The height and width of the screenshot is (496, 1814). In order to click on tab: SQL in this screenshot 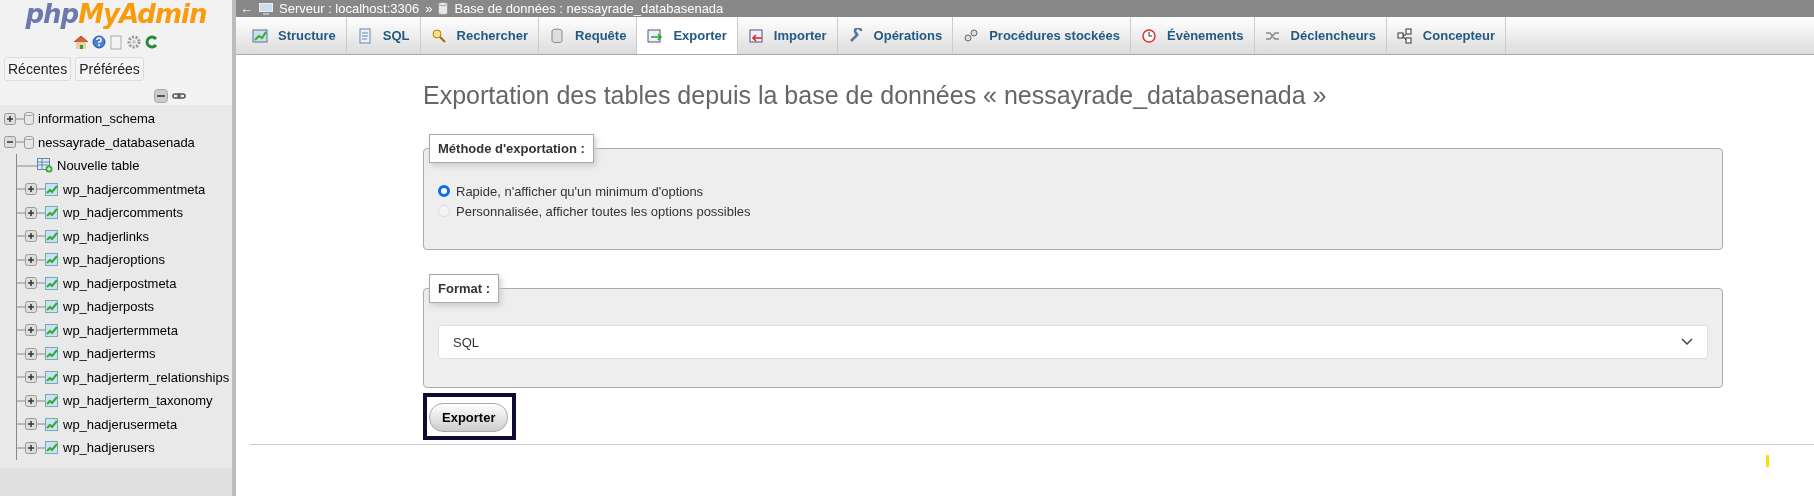, I will do `click(383, 35)`.